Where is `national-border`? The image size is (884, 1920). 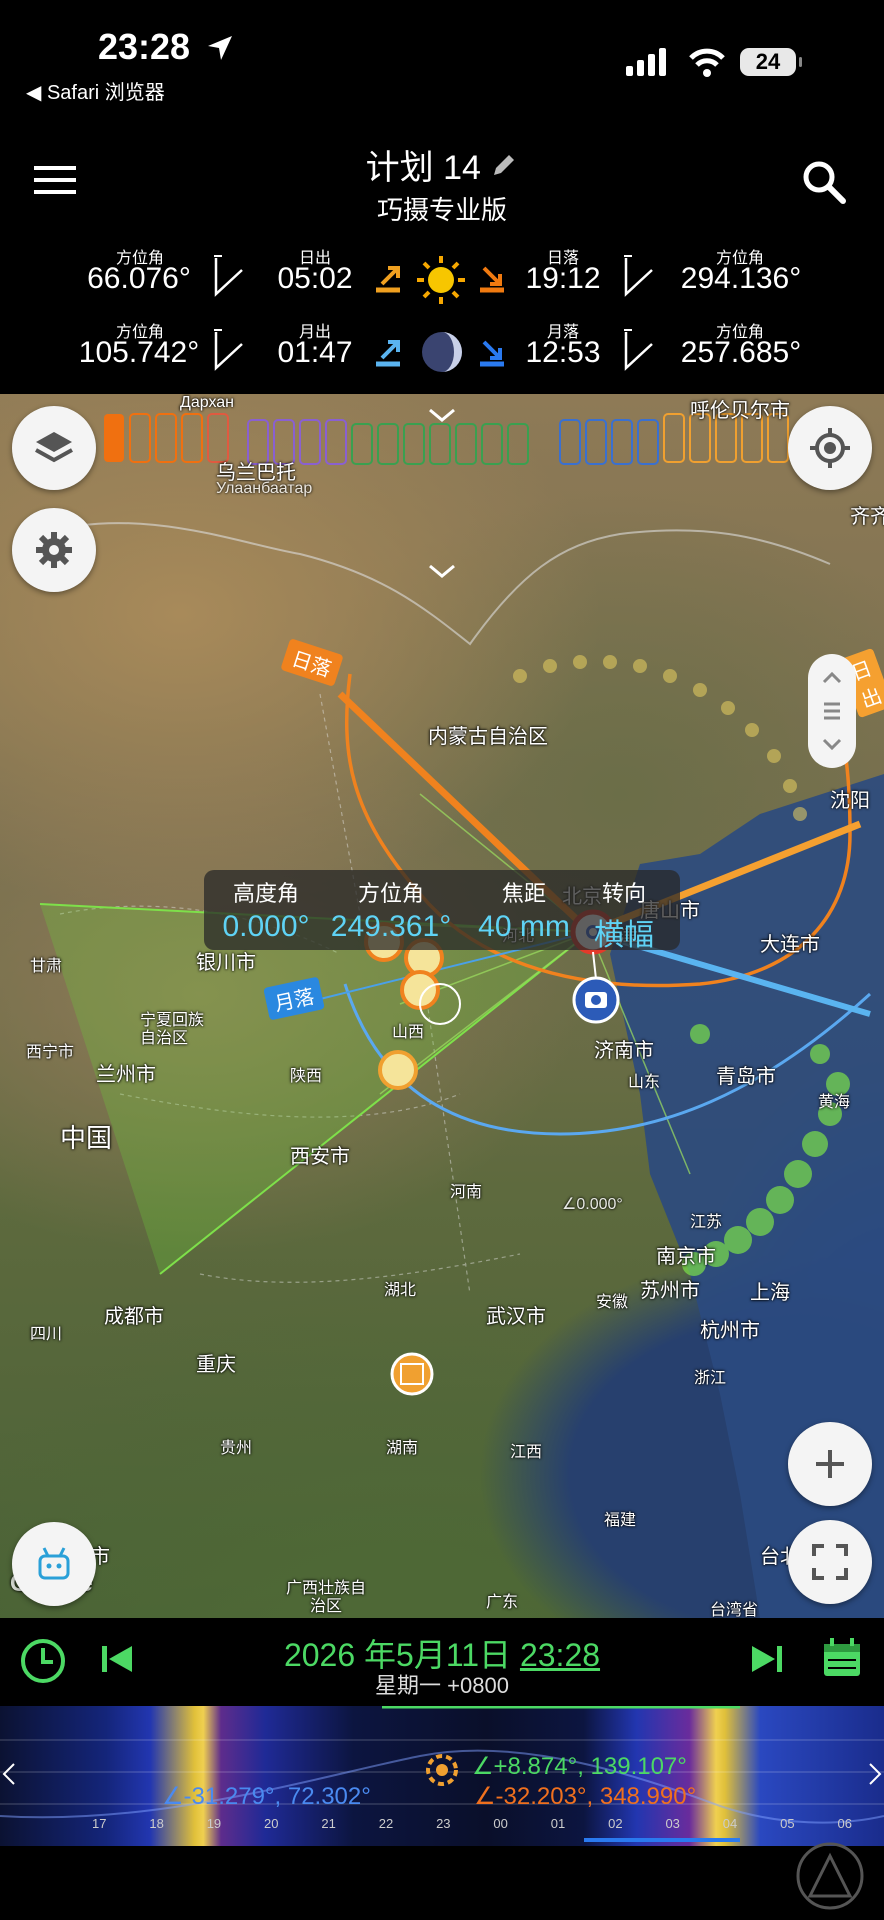 national-border is located at coordinates (435, 584).